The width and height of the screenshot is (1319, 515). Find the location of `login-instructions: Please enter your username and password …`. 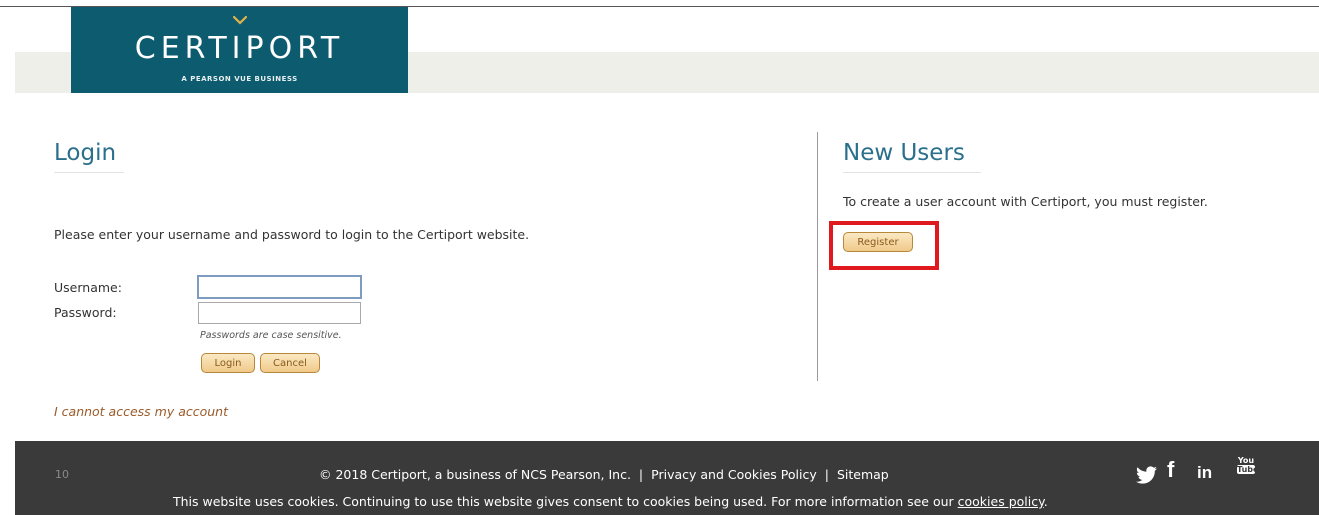

login-instructions: Please enter your username and password … is located at coordinates (292, 234).